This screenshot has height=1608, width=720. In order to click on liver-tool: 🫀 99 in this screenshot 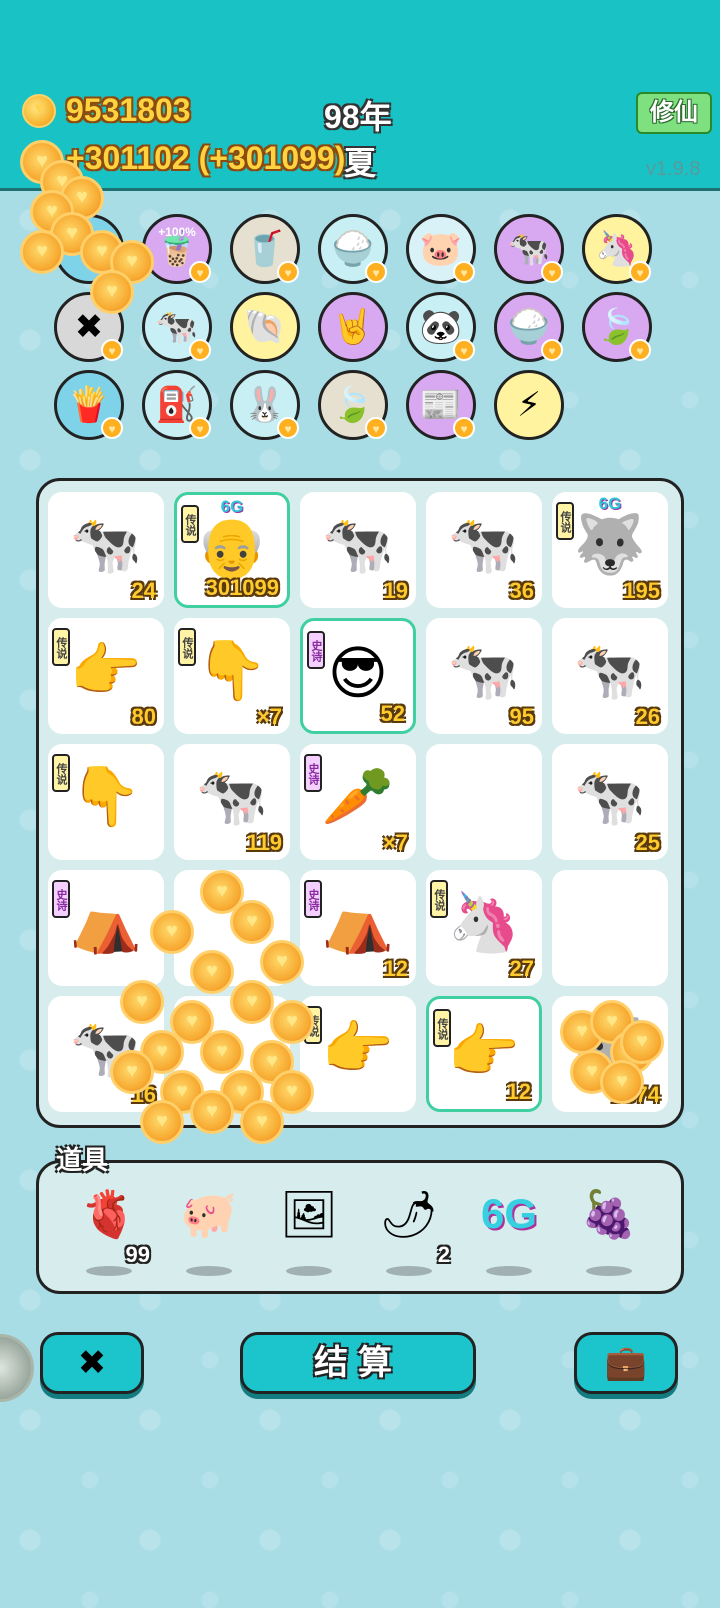, I will do `click(109, 1231)`.